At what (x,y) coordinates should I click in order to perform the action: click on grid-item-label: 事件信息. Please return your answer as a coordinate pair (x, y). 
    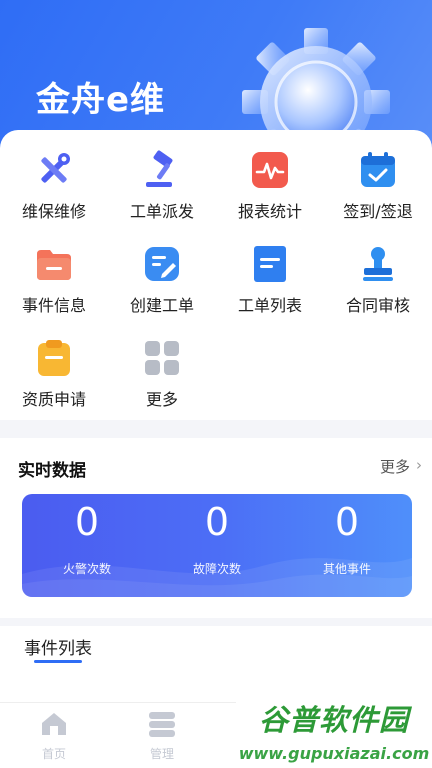
    Looking at the image, I should click on (53, 305).